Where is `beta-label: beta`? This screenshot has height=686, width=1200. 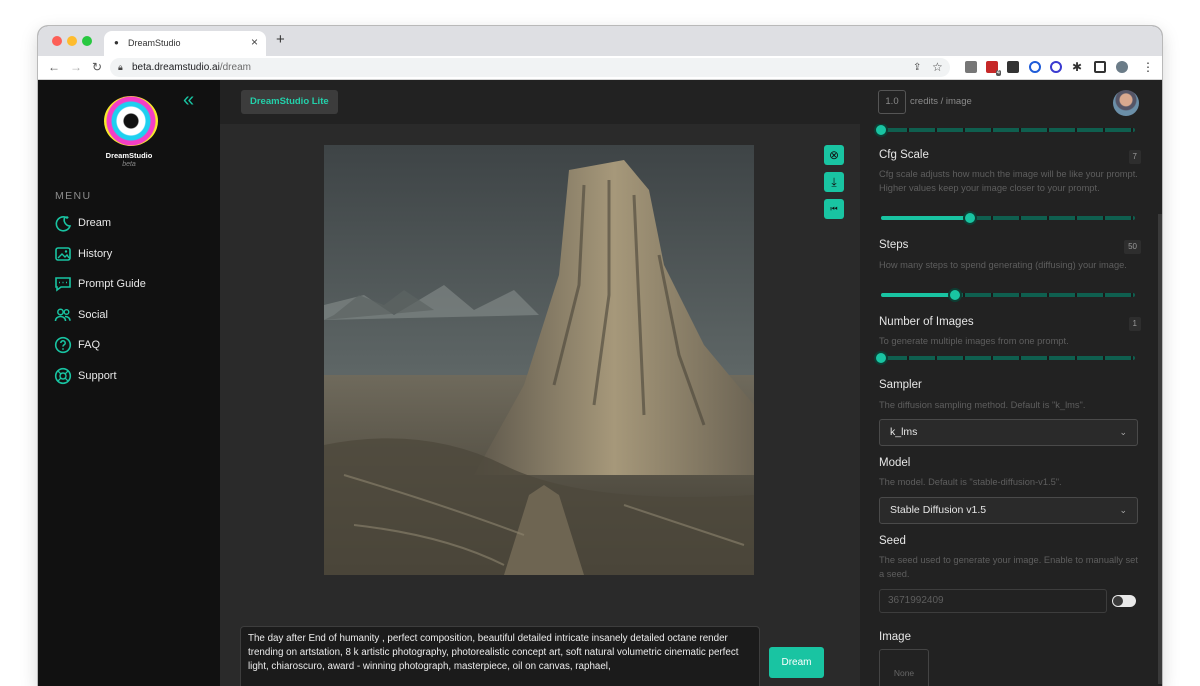 beta-label: beta is located at coordinates (129, 164).